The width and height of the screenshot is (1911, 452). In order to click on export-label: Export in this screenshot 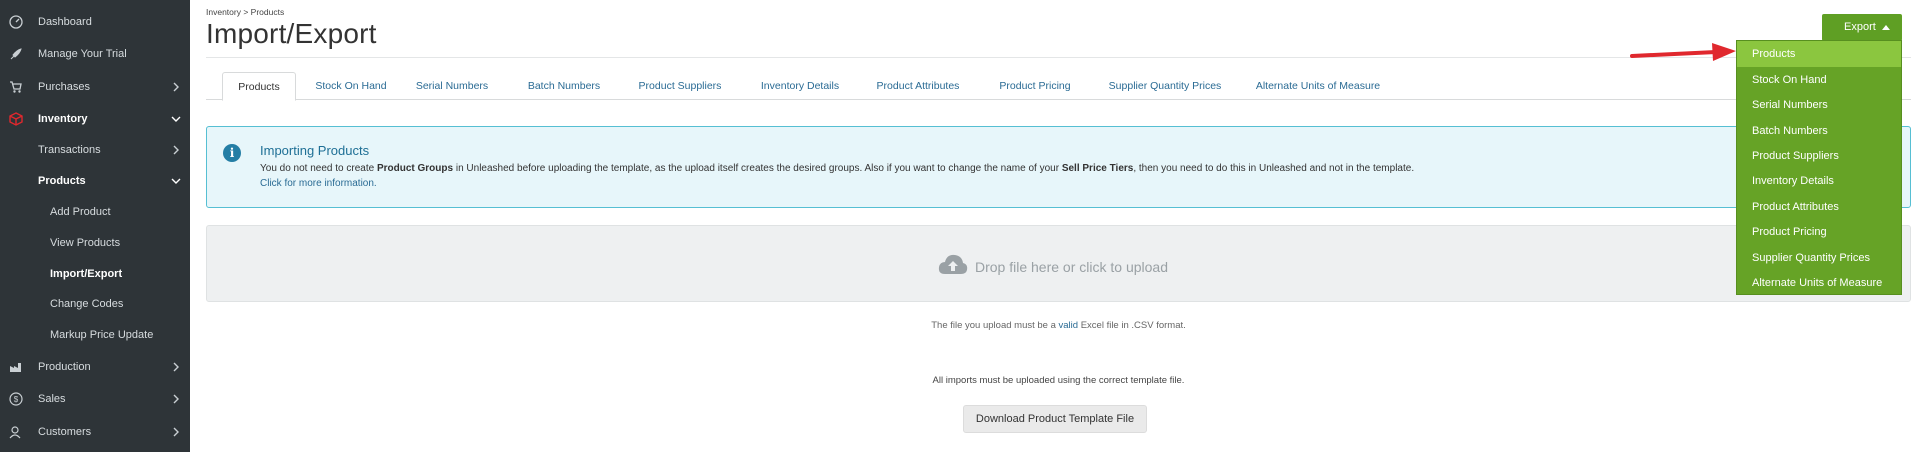, I will do `click(1860, 27)`.